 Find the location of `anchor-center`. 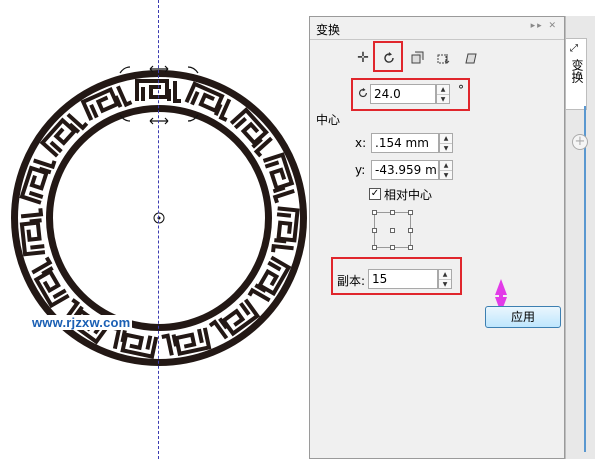

anchor-center is located at coordinates (392, 230).